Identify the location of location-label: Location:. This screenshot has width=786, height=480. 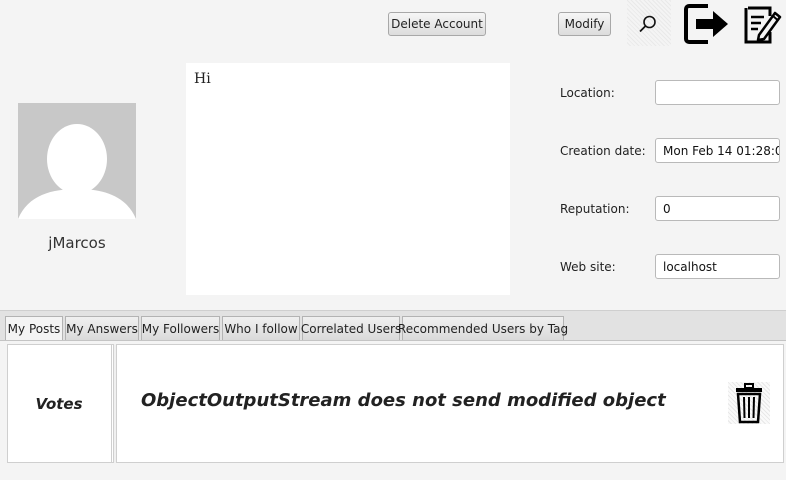
(587, 93).